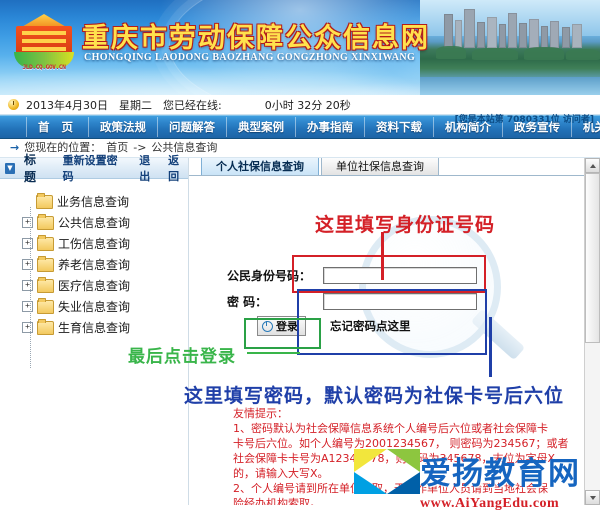 Image resolution: width=600 pixels, height=513 pixels. What do you see at coordinates (94, 168) in the screenshot?
I see `sidebar-header: ▼ 标题 重新设置密码 退出 返回` at bounding box center [94, 168].